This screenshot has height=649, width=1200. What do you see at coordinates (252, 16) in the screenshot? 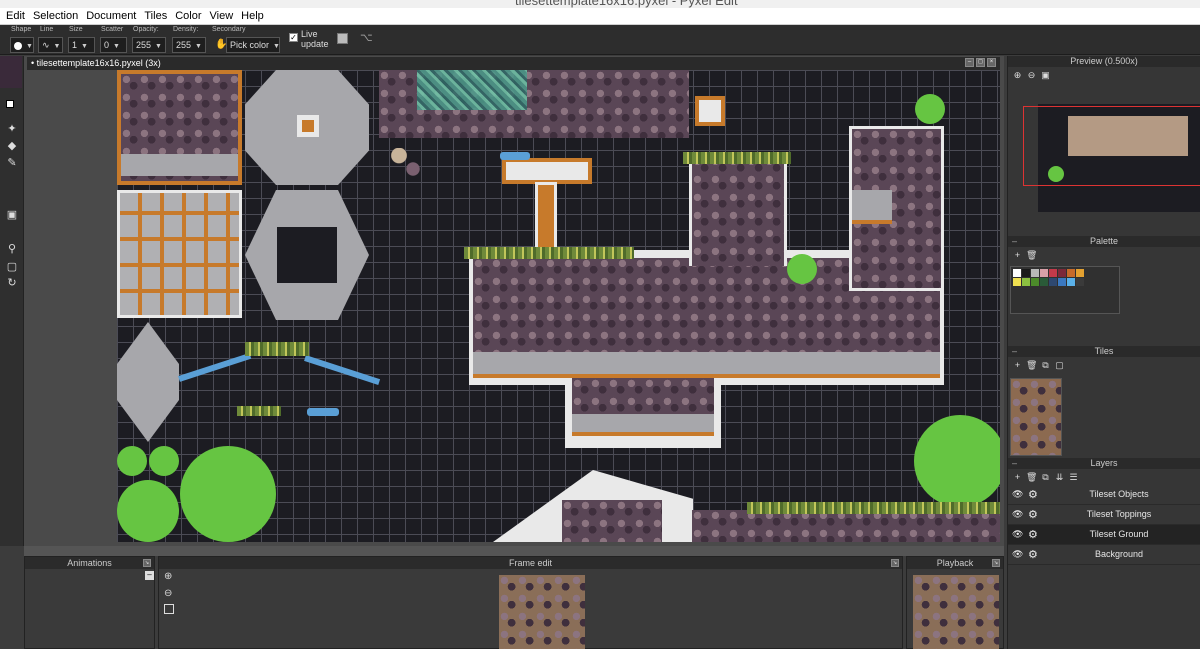
I see `menu-help: Help` at bounding box center [252, 16].